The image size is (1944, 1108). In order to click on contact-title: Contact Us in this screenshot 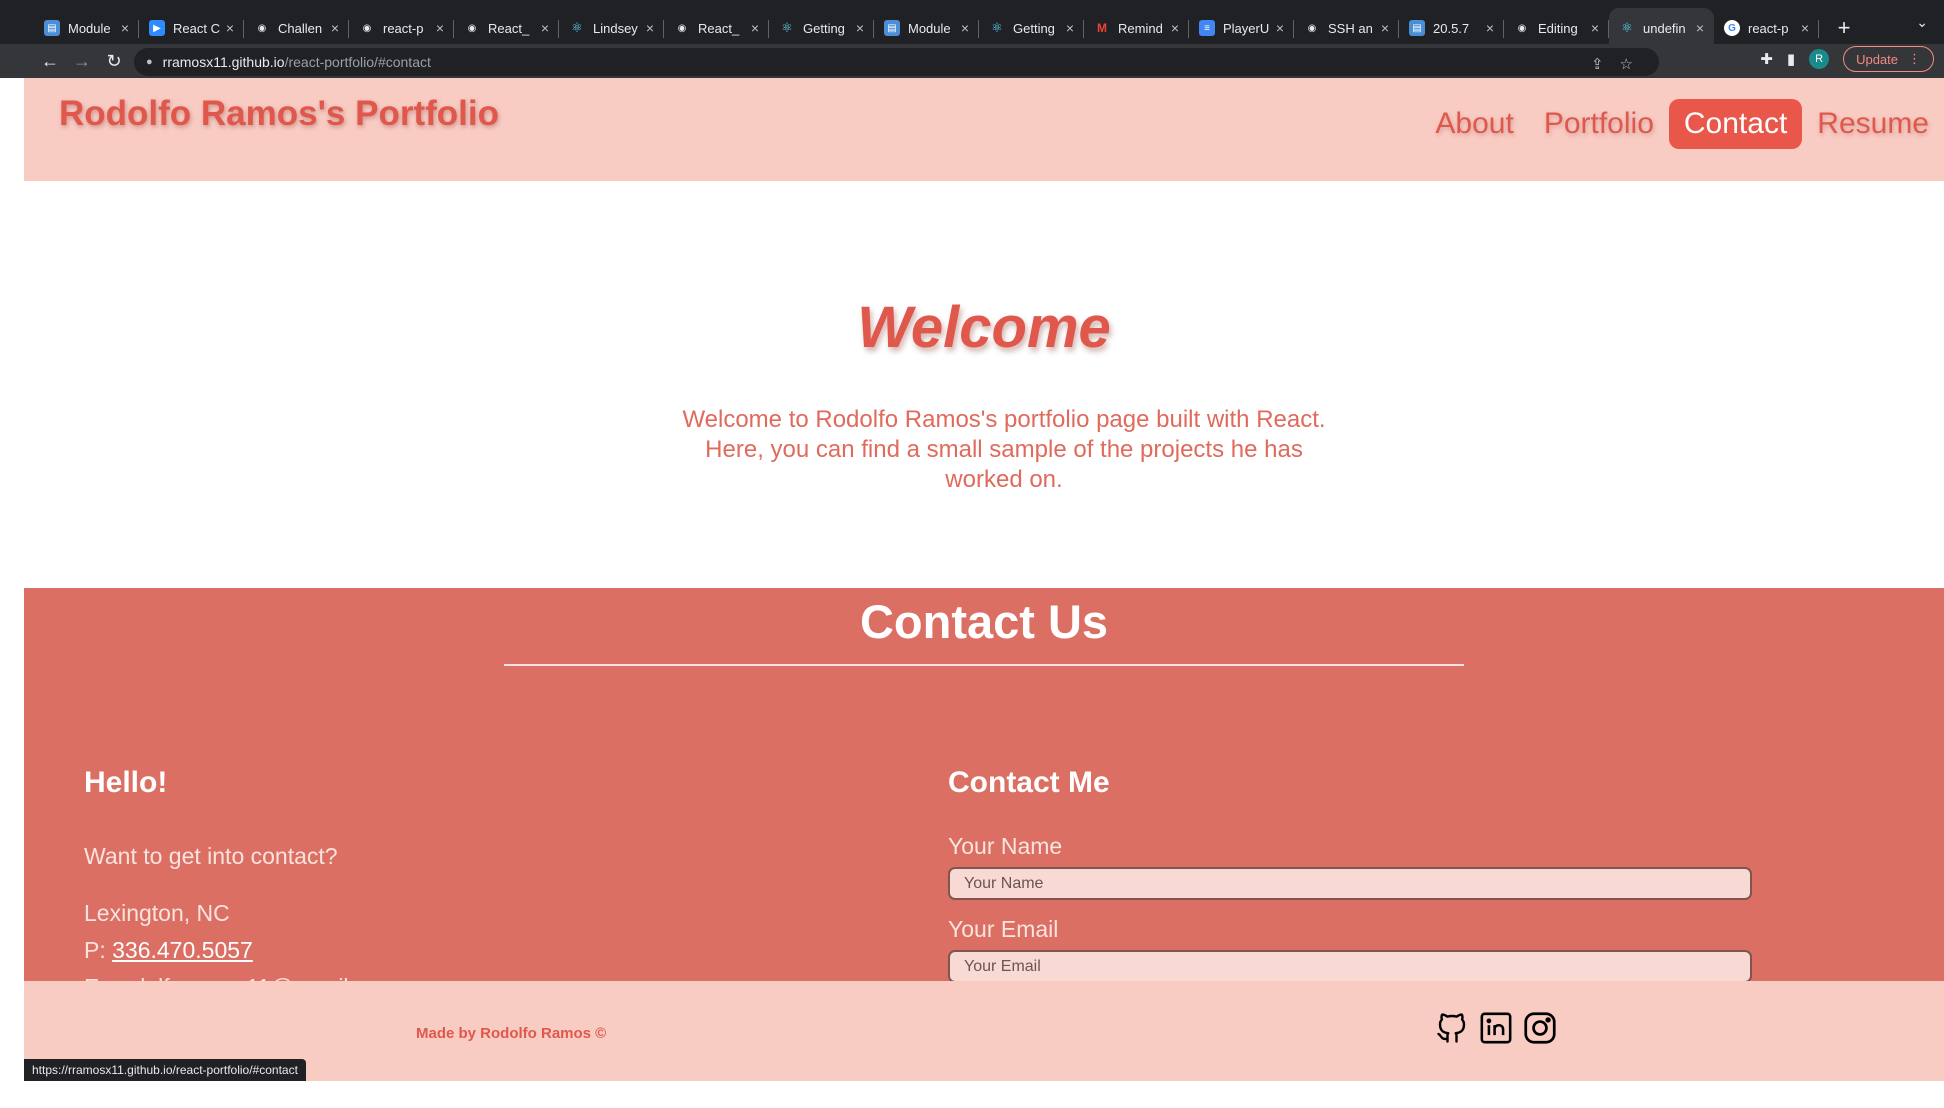, I will do `click(984, 621)`.